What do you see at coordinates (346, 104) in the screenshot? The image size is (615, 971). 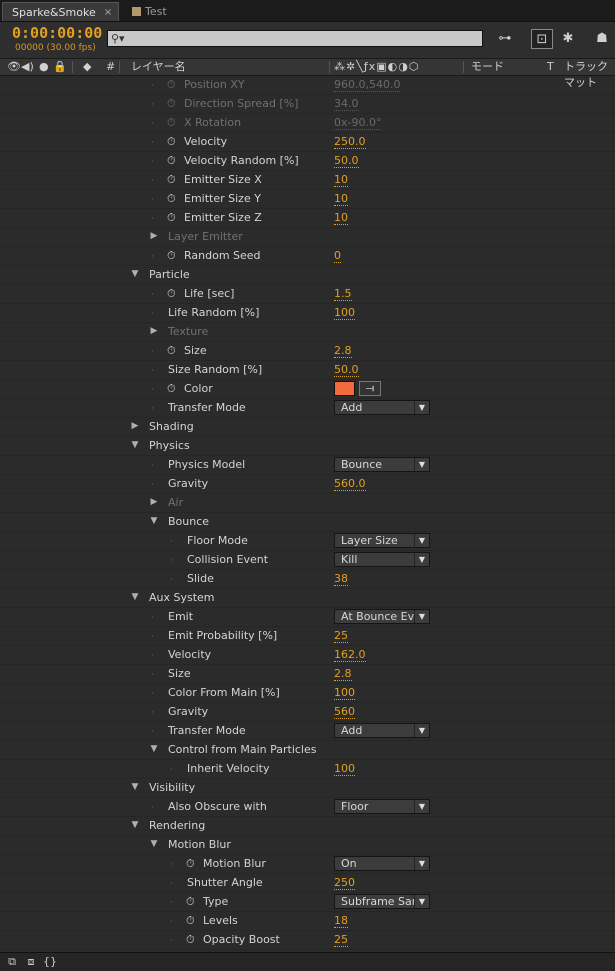 I see `property-value: 34.0` at bounding box center [346, 104].